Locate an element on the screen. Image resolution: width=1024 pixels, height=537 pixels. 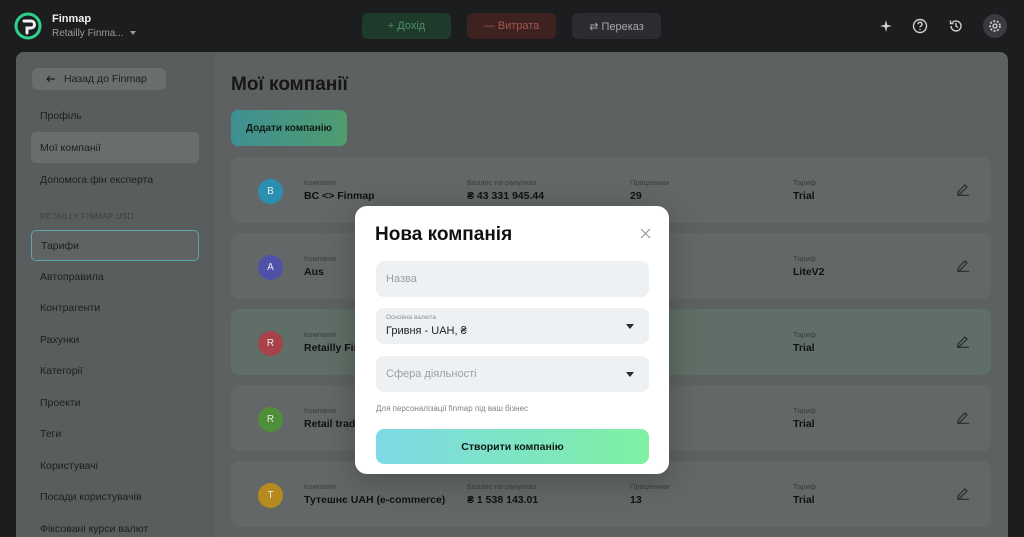
create-company-button: Створити компанію is located at coordinates (512, 446).